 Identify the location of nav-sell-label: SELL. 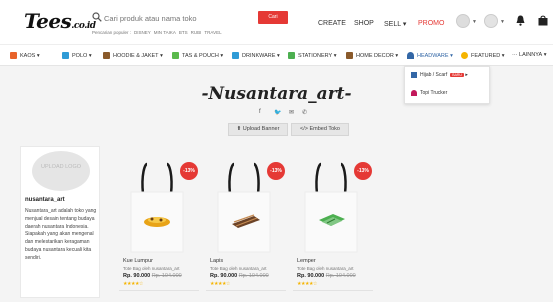
(392, 24).